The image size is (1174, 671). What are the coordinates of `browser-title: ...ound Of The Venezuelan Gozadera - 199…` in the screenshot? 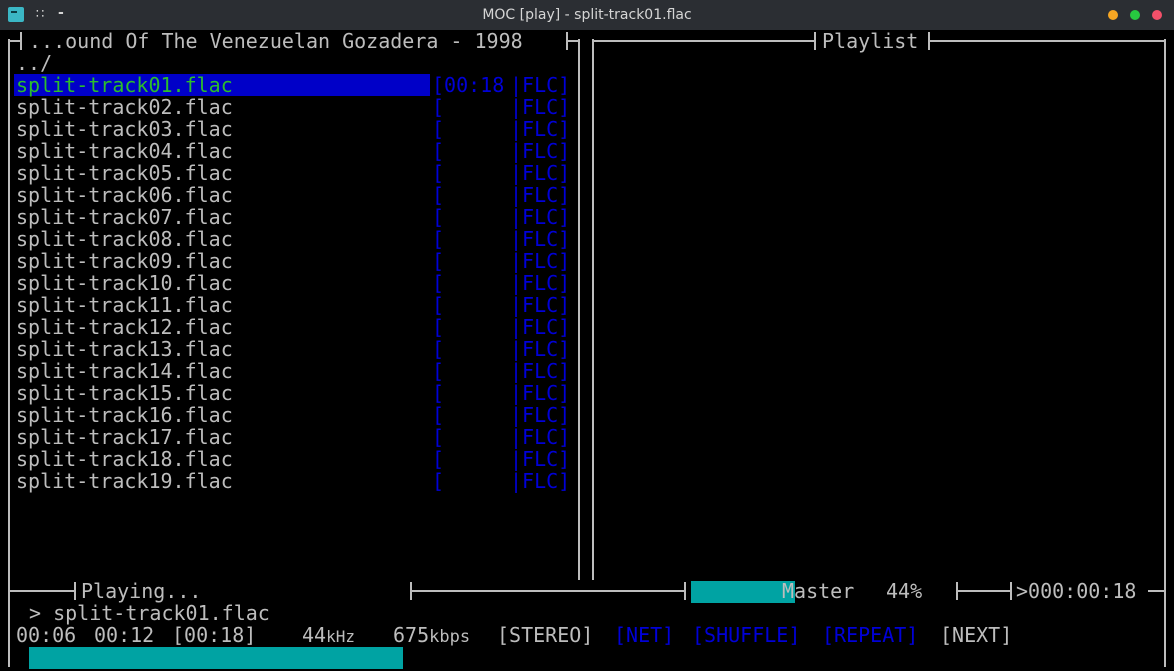 It's located at (276, 41).